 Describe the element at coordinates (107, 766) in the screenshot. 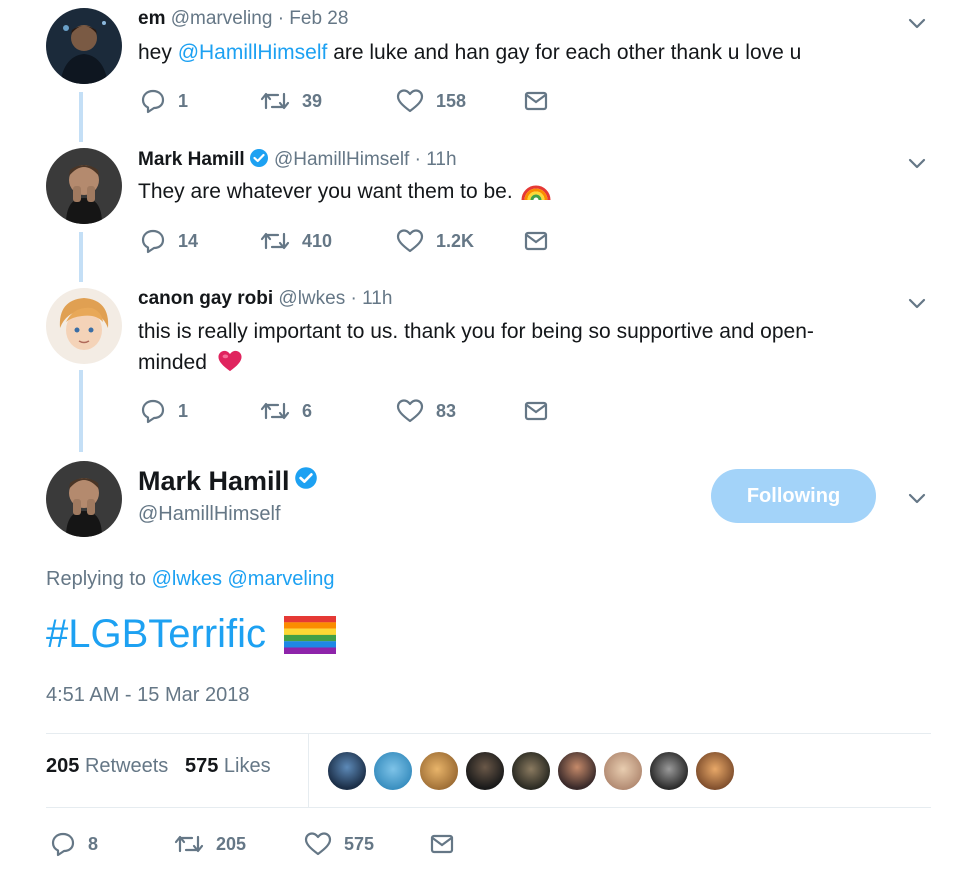

I see `retweets-stat: 205 Retweets` at that location.